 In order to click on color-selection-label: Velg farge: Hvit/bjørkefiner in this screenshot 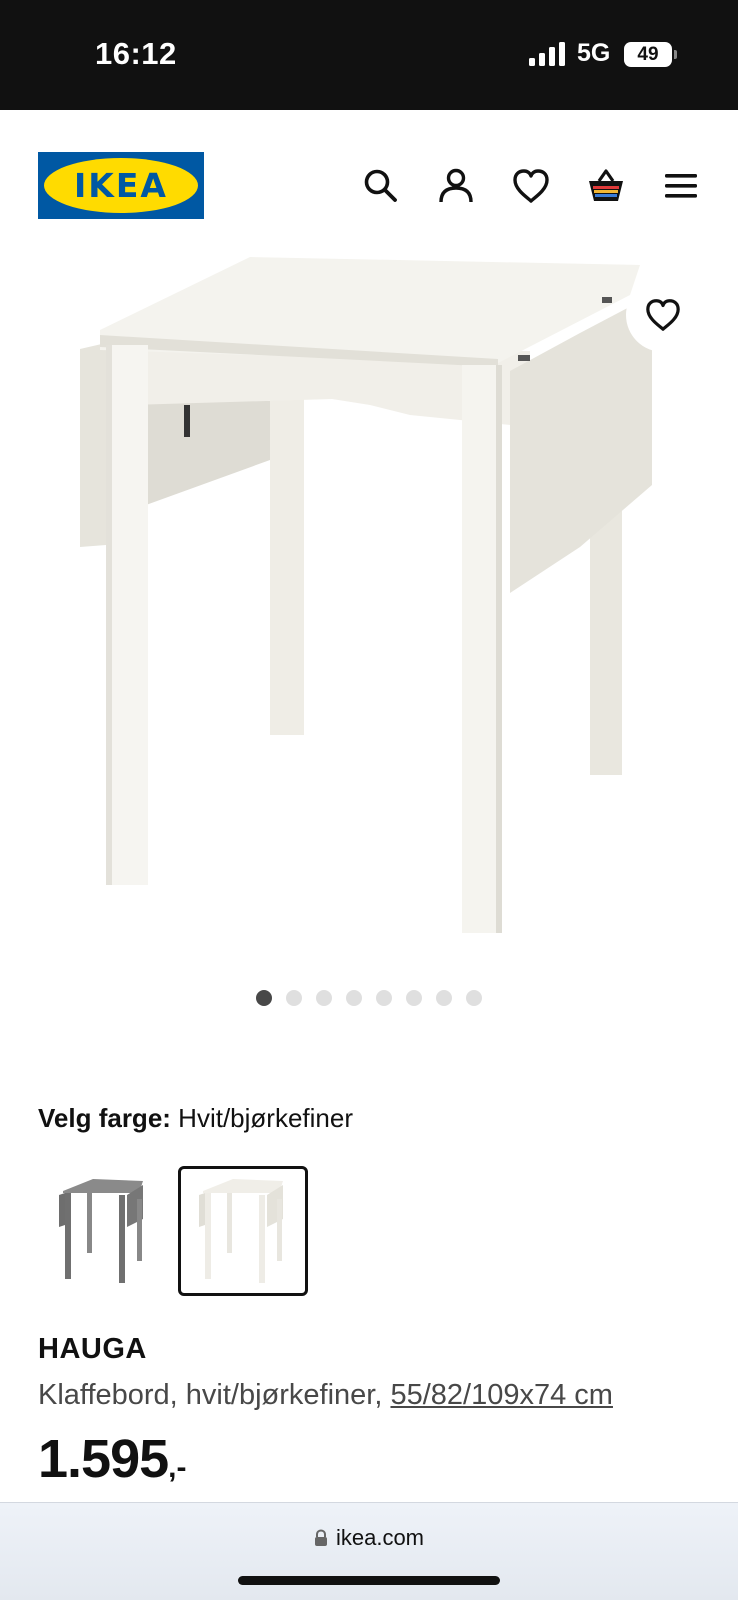, I will do `click(195, 1118)`.